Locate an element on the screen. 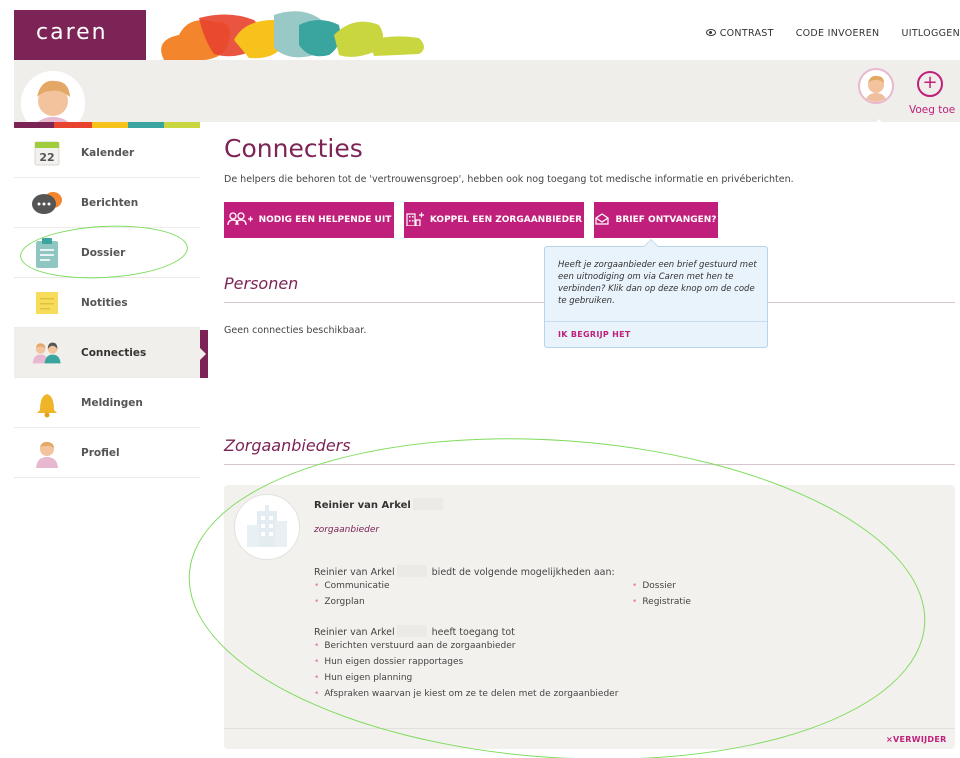 This screenshot has width=960, height=758. access-item: Hun eigen dossier rapportages is located at coordinates (388, 662).